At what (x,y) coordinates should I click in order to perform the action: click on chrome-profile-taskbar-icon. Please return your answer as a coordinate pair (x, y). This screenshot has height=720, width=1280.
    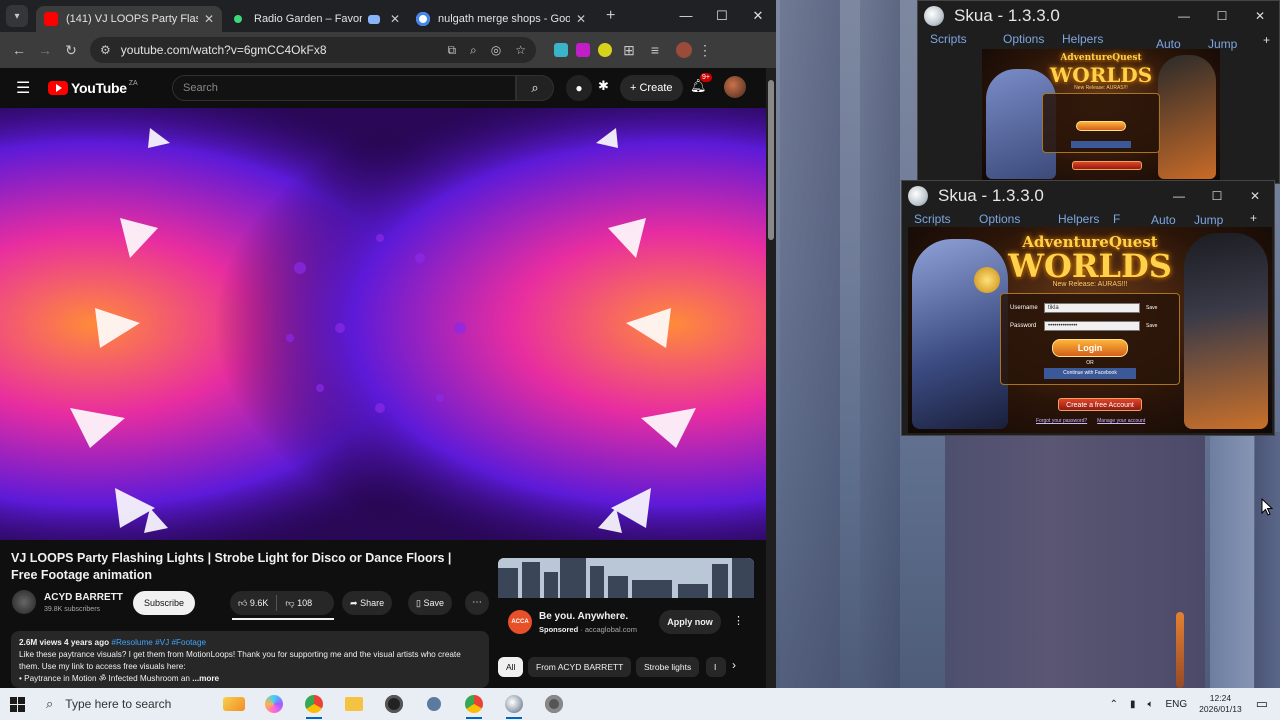
    Looking at the image, I should click on (474, 704).